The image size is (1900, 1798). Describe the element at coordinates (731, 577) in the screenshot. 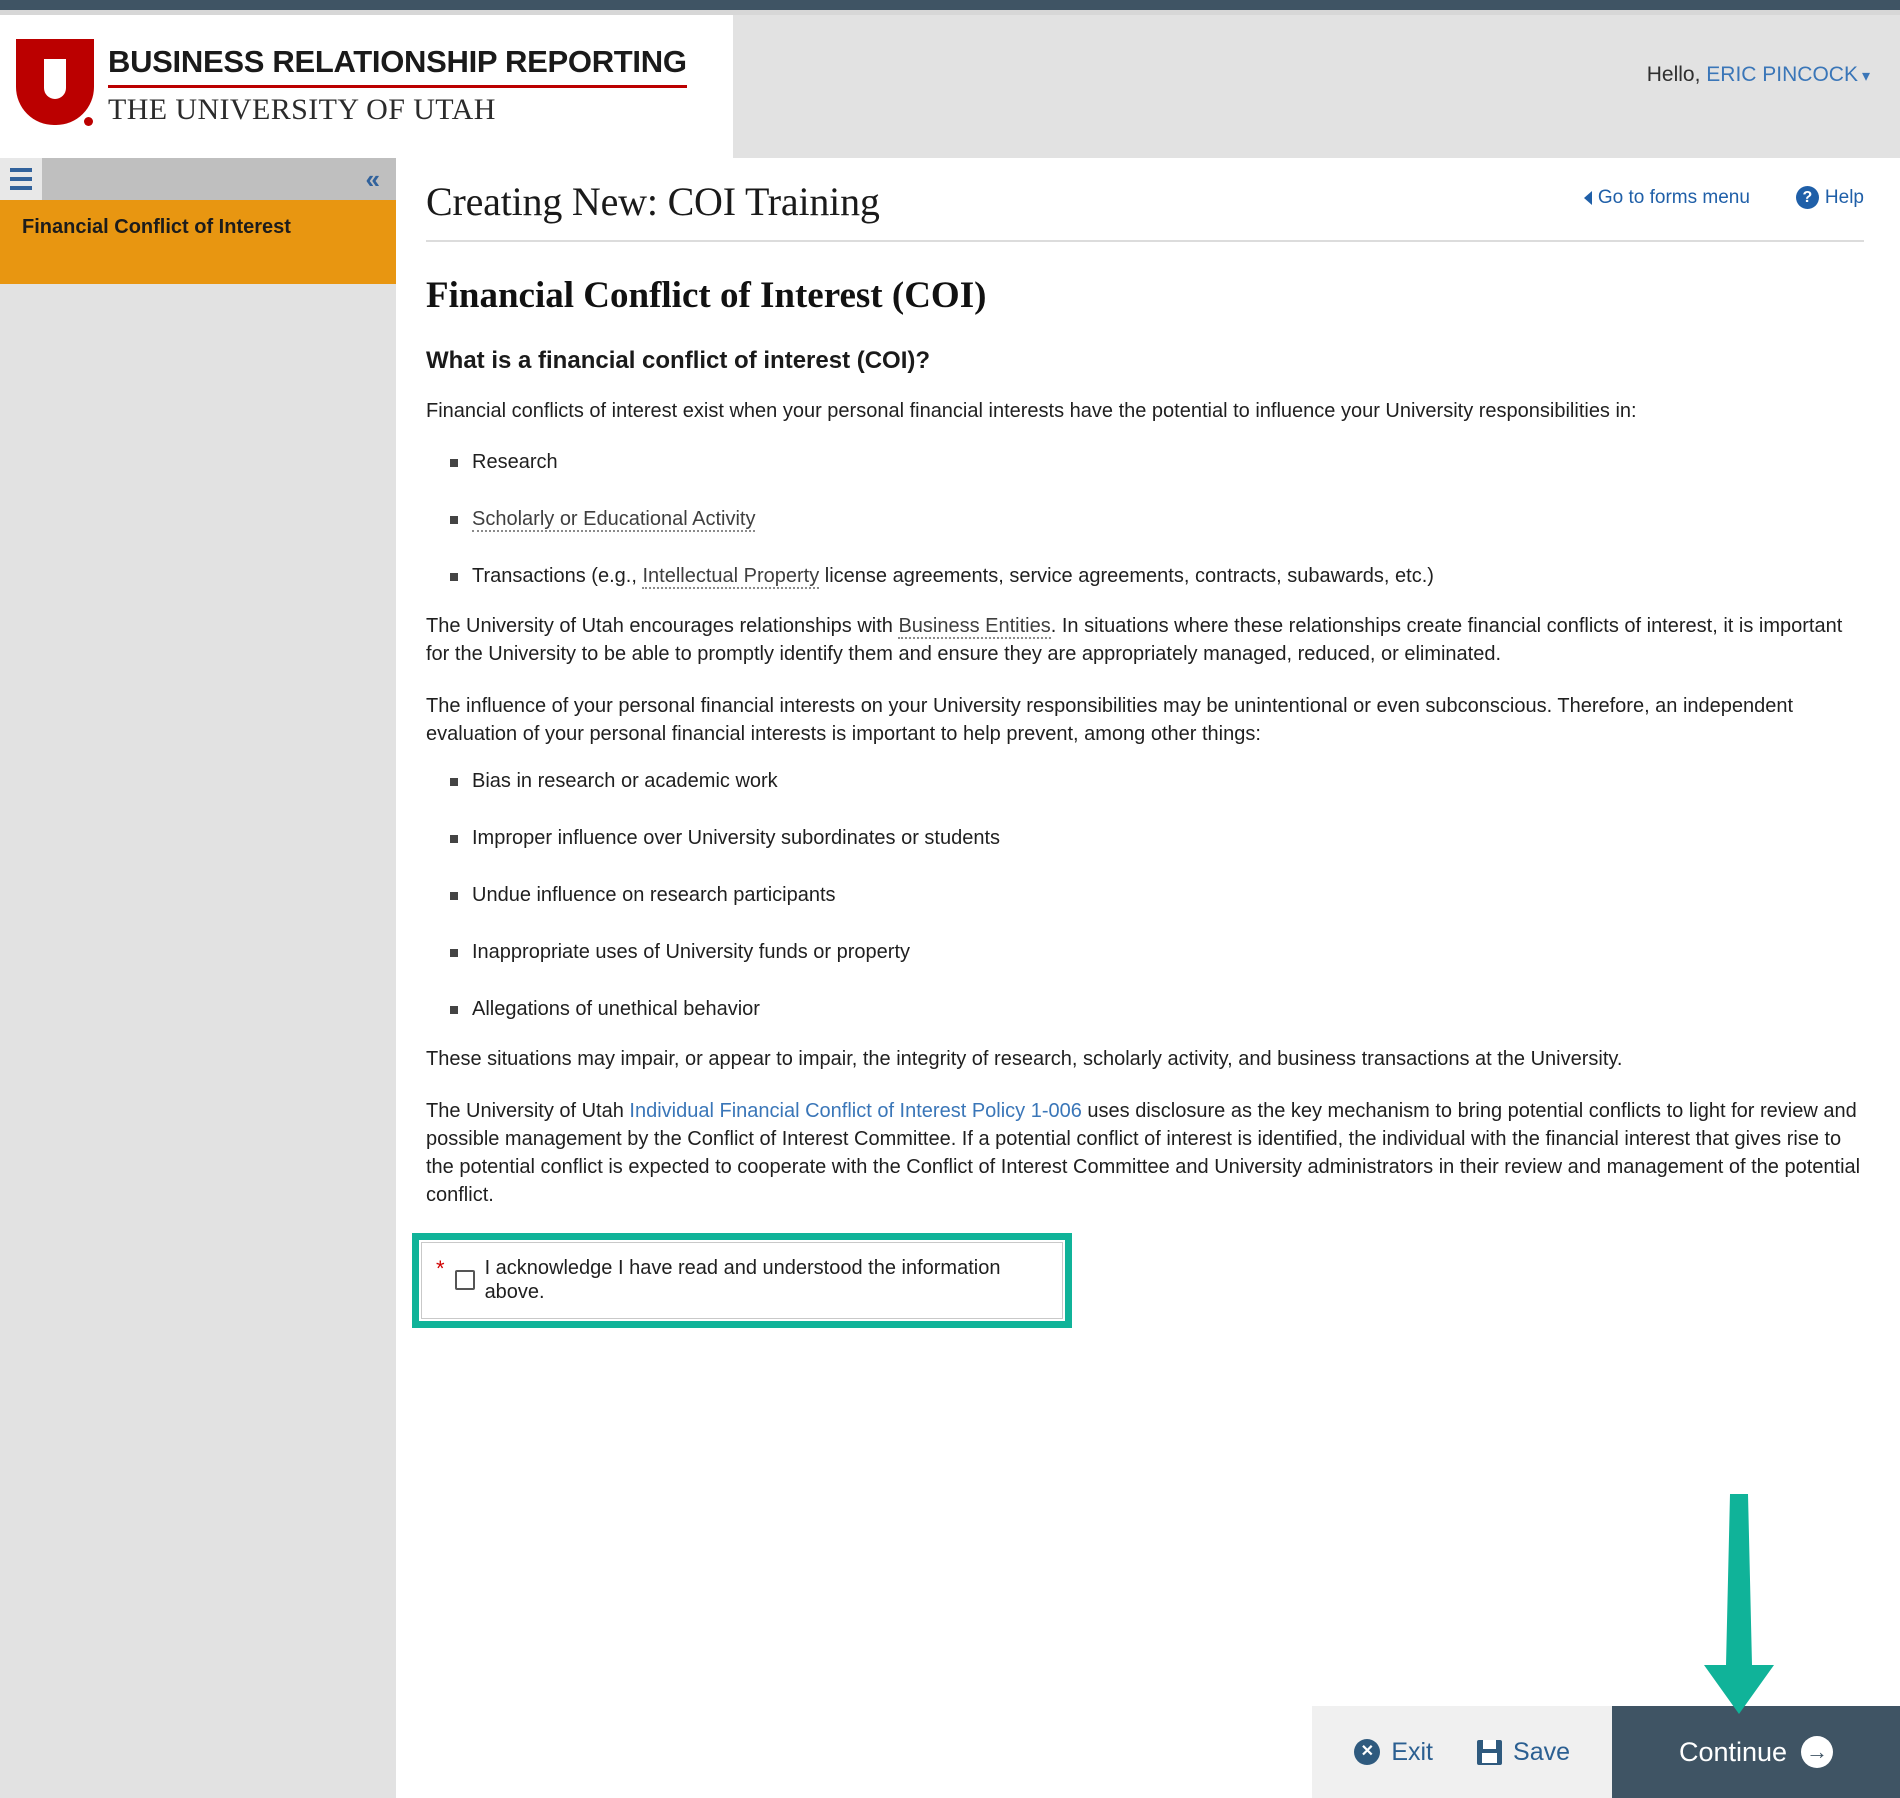

I see `tooltip-link-intellectual-property: Intellectual Property` at that location.